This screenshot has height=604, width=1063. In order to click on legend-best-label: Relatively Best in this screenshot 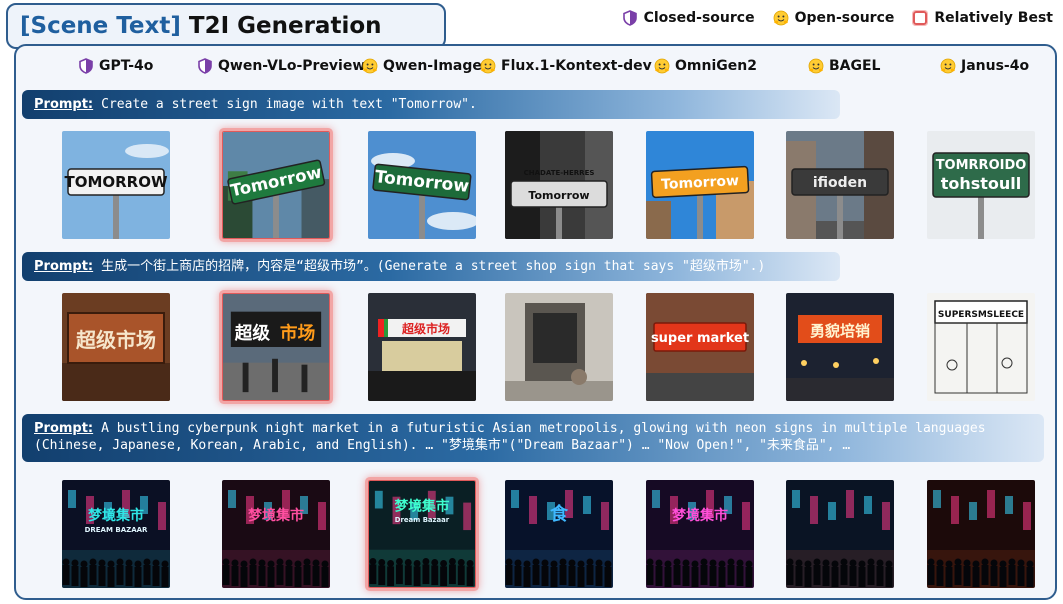, I will do `click(993, 18)`.